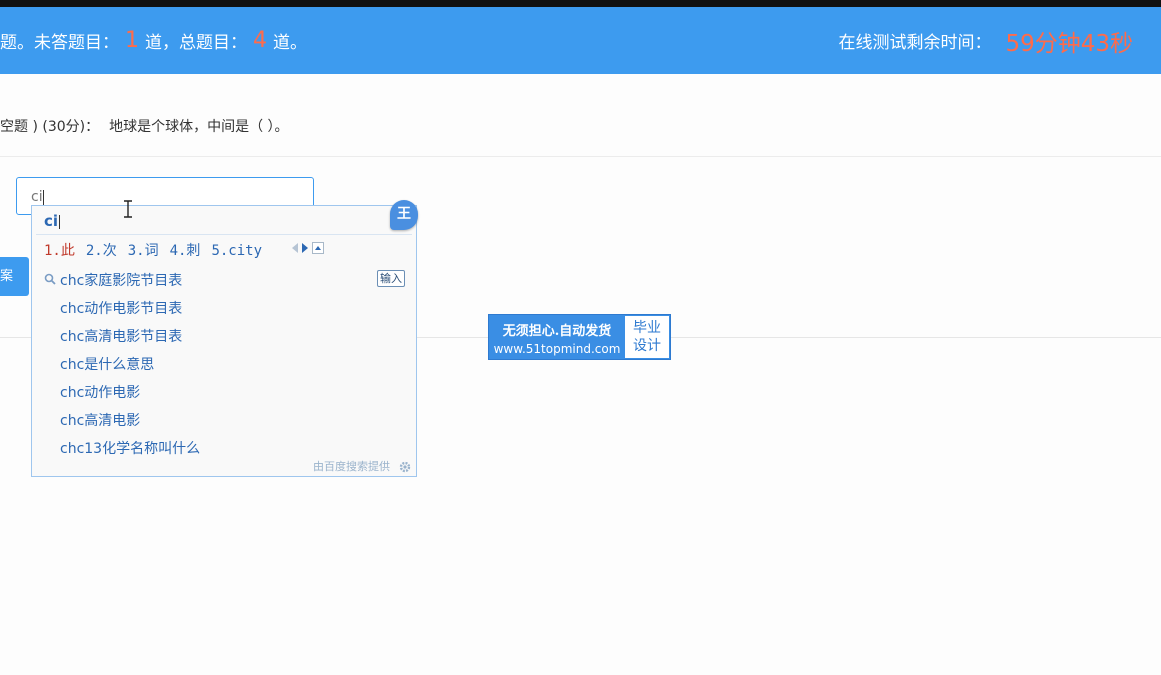 The image size is (1161, 675). I want to click on remaining-time: 在线测试剩余时间： 59分钟43秒, so click(985, 40).